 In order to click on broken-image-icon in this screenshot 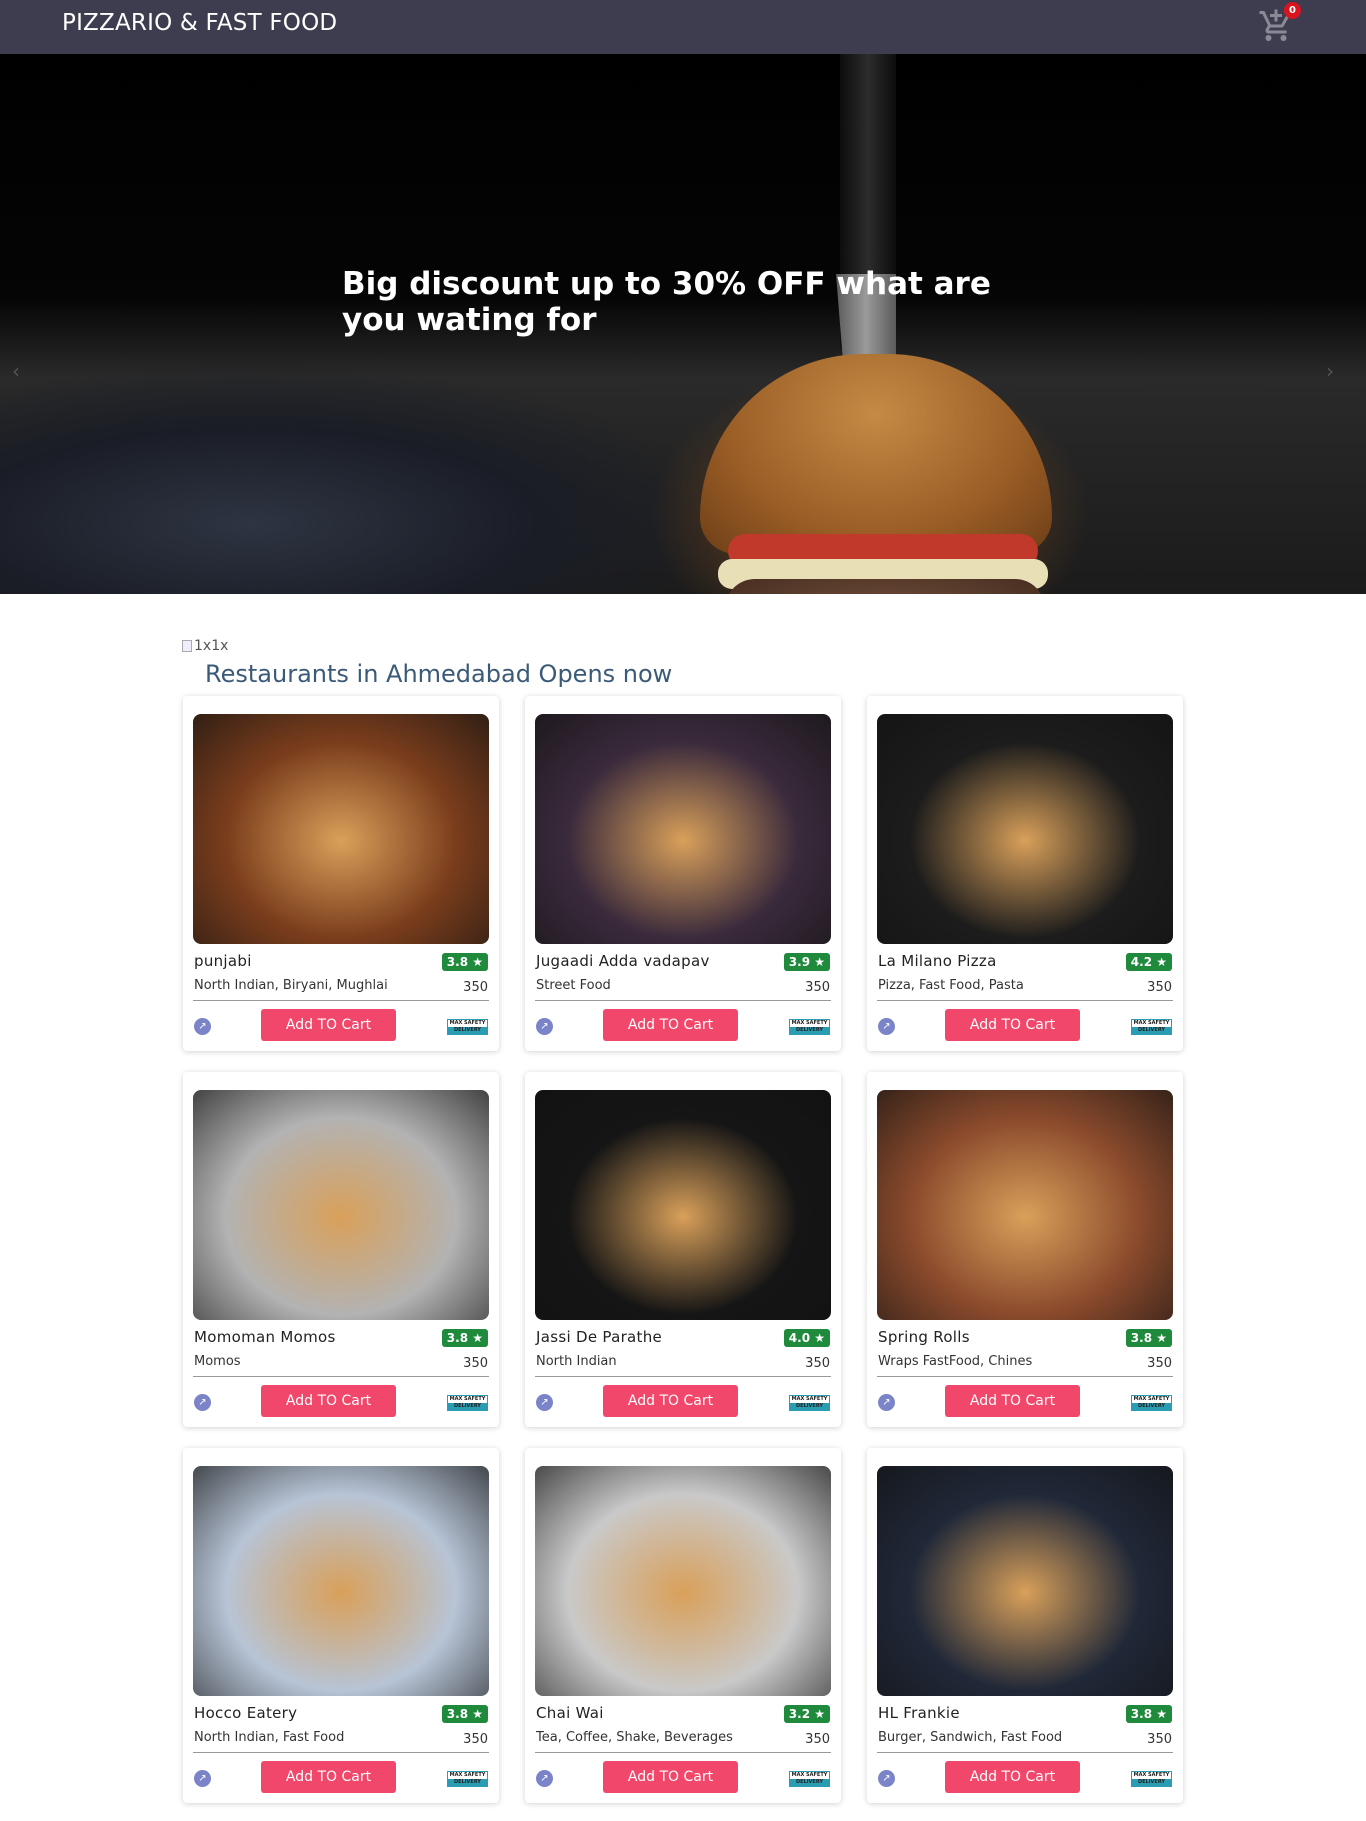, I will do `click(187, 646)`.